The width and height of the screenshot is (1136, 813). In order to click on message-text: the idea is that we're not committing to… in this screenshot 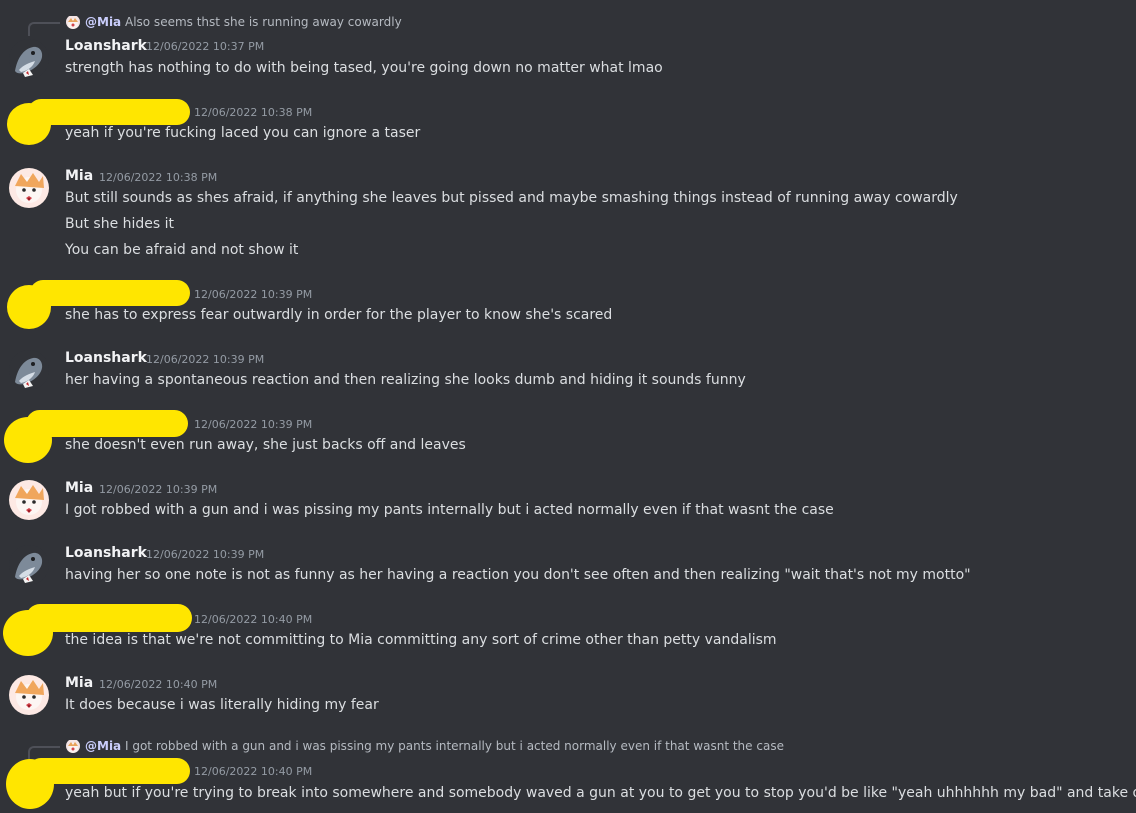, I will do `click(421, 640)`.